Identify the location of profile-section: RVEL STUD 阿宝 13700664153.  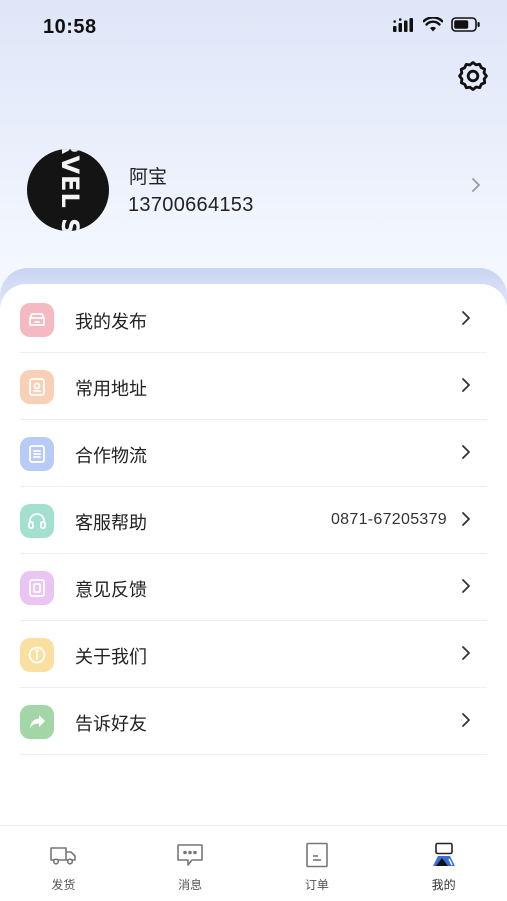
(257, 190).